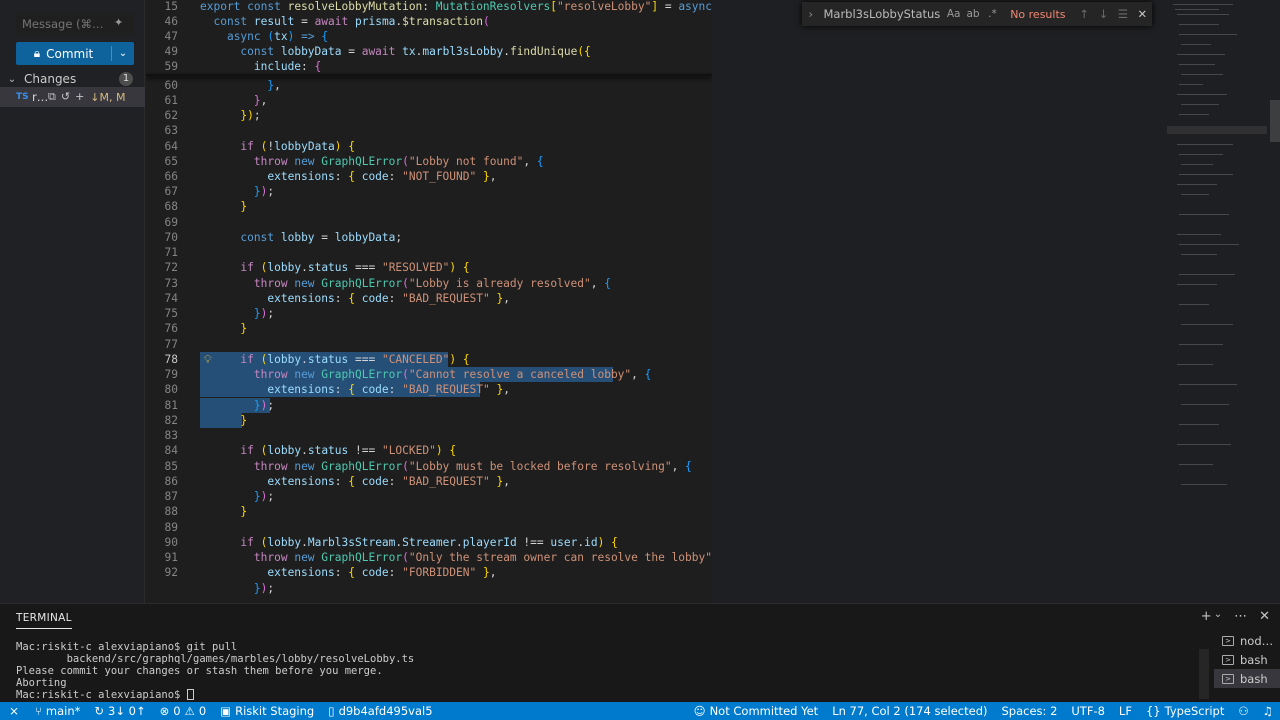 The width and height of the screenshot is (1280, 720). What do you see at coordinates (1122, 14) in the screenshot?
I see `find-in-selection-icon: ☰` at bounding box center [1122, 14].